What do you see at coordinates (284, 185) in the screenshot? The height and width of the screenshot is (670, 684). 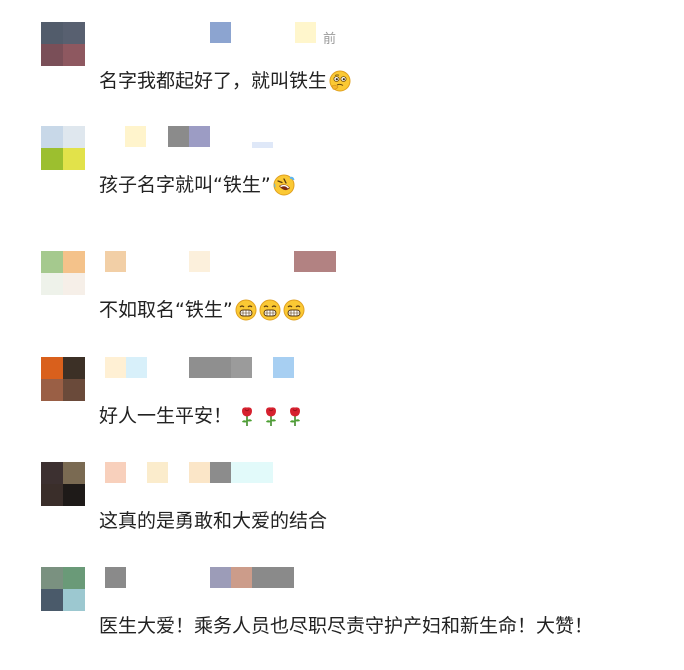 I see `rolling-laughing-icon` at bounding box center [284, 185].